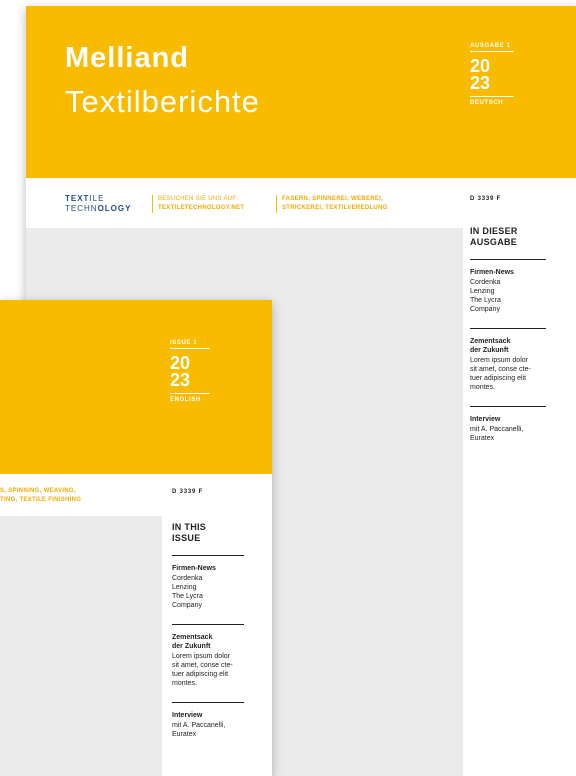 The height and width of the screenshot is (776, 576). What do you see at coordinates (190, 398) in the screenshot?
I see `language-label: ENGLISH` at bounding box center [190, 398].